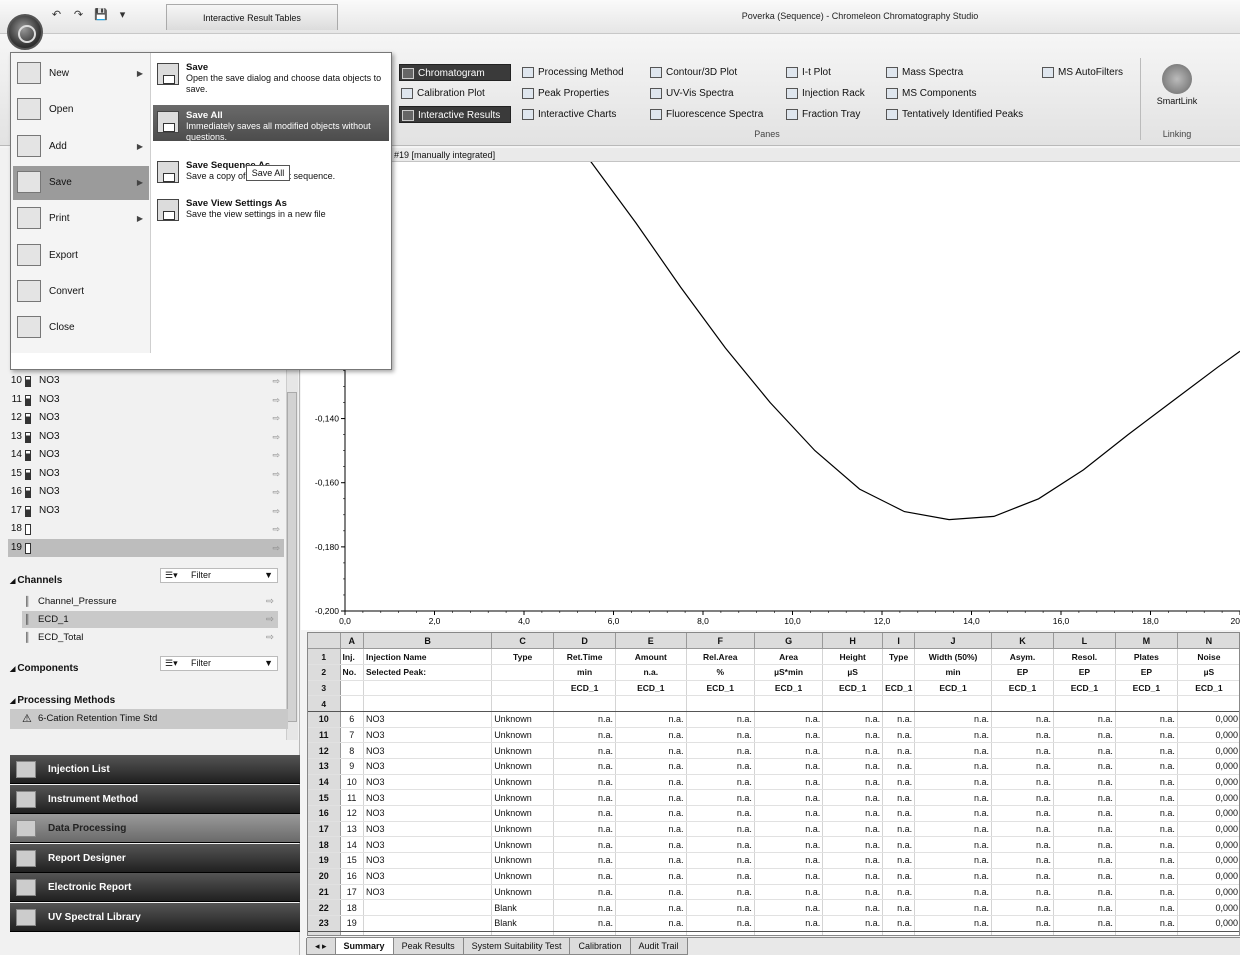  Describe the element at coordinates (455, 93) in the screenshot. I see `ribbon-button: Calibration Plot` at that location.